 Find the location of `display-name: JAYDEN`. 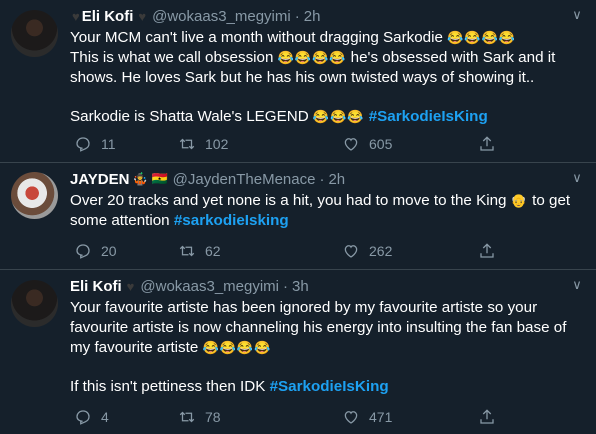

display-name: JAYDEN is located at coordinates (99, 179).